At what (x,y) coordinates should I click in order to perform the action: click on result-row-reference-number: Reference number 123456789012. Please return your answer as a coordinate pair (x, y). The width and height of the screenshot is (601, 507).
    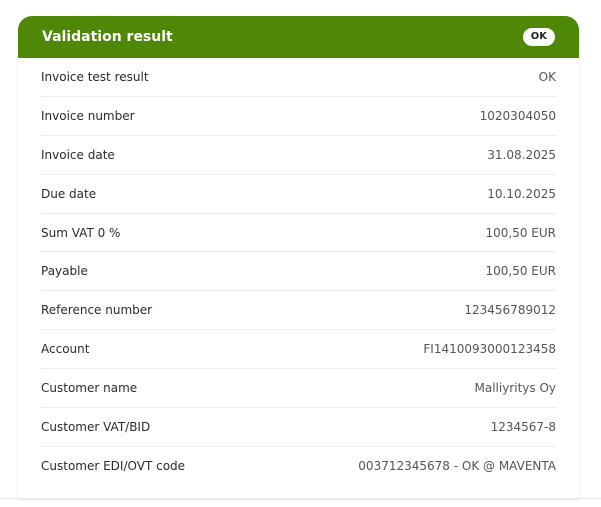
    Looking at the image, I should click on (298, 311).